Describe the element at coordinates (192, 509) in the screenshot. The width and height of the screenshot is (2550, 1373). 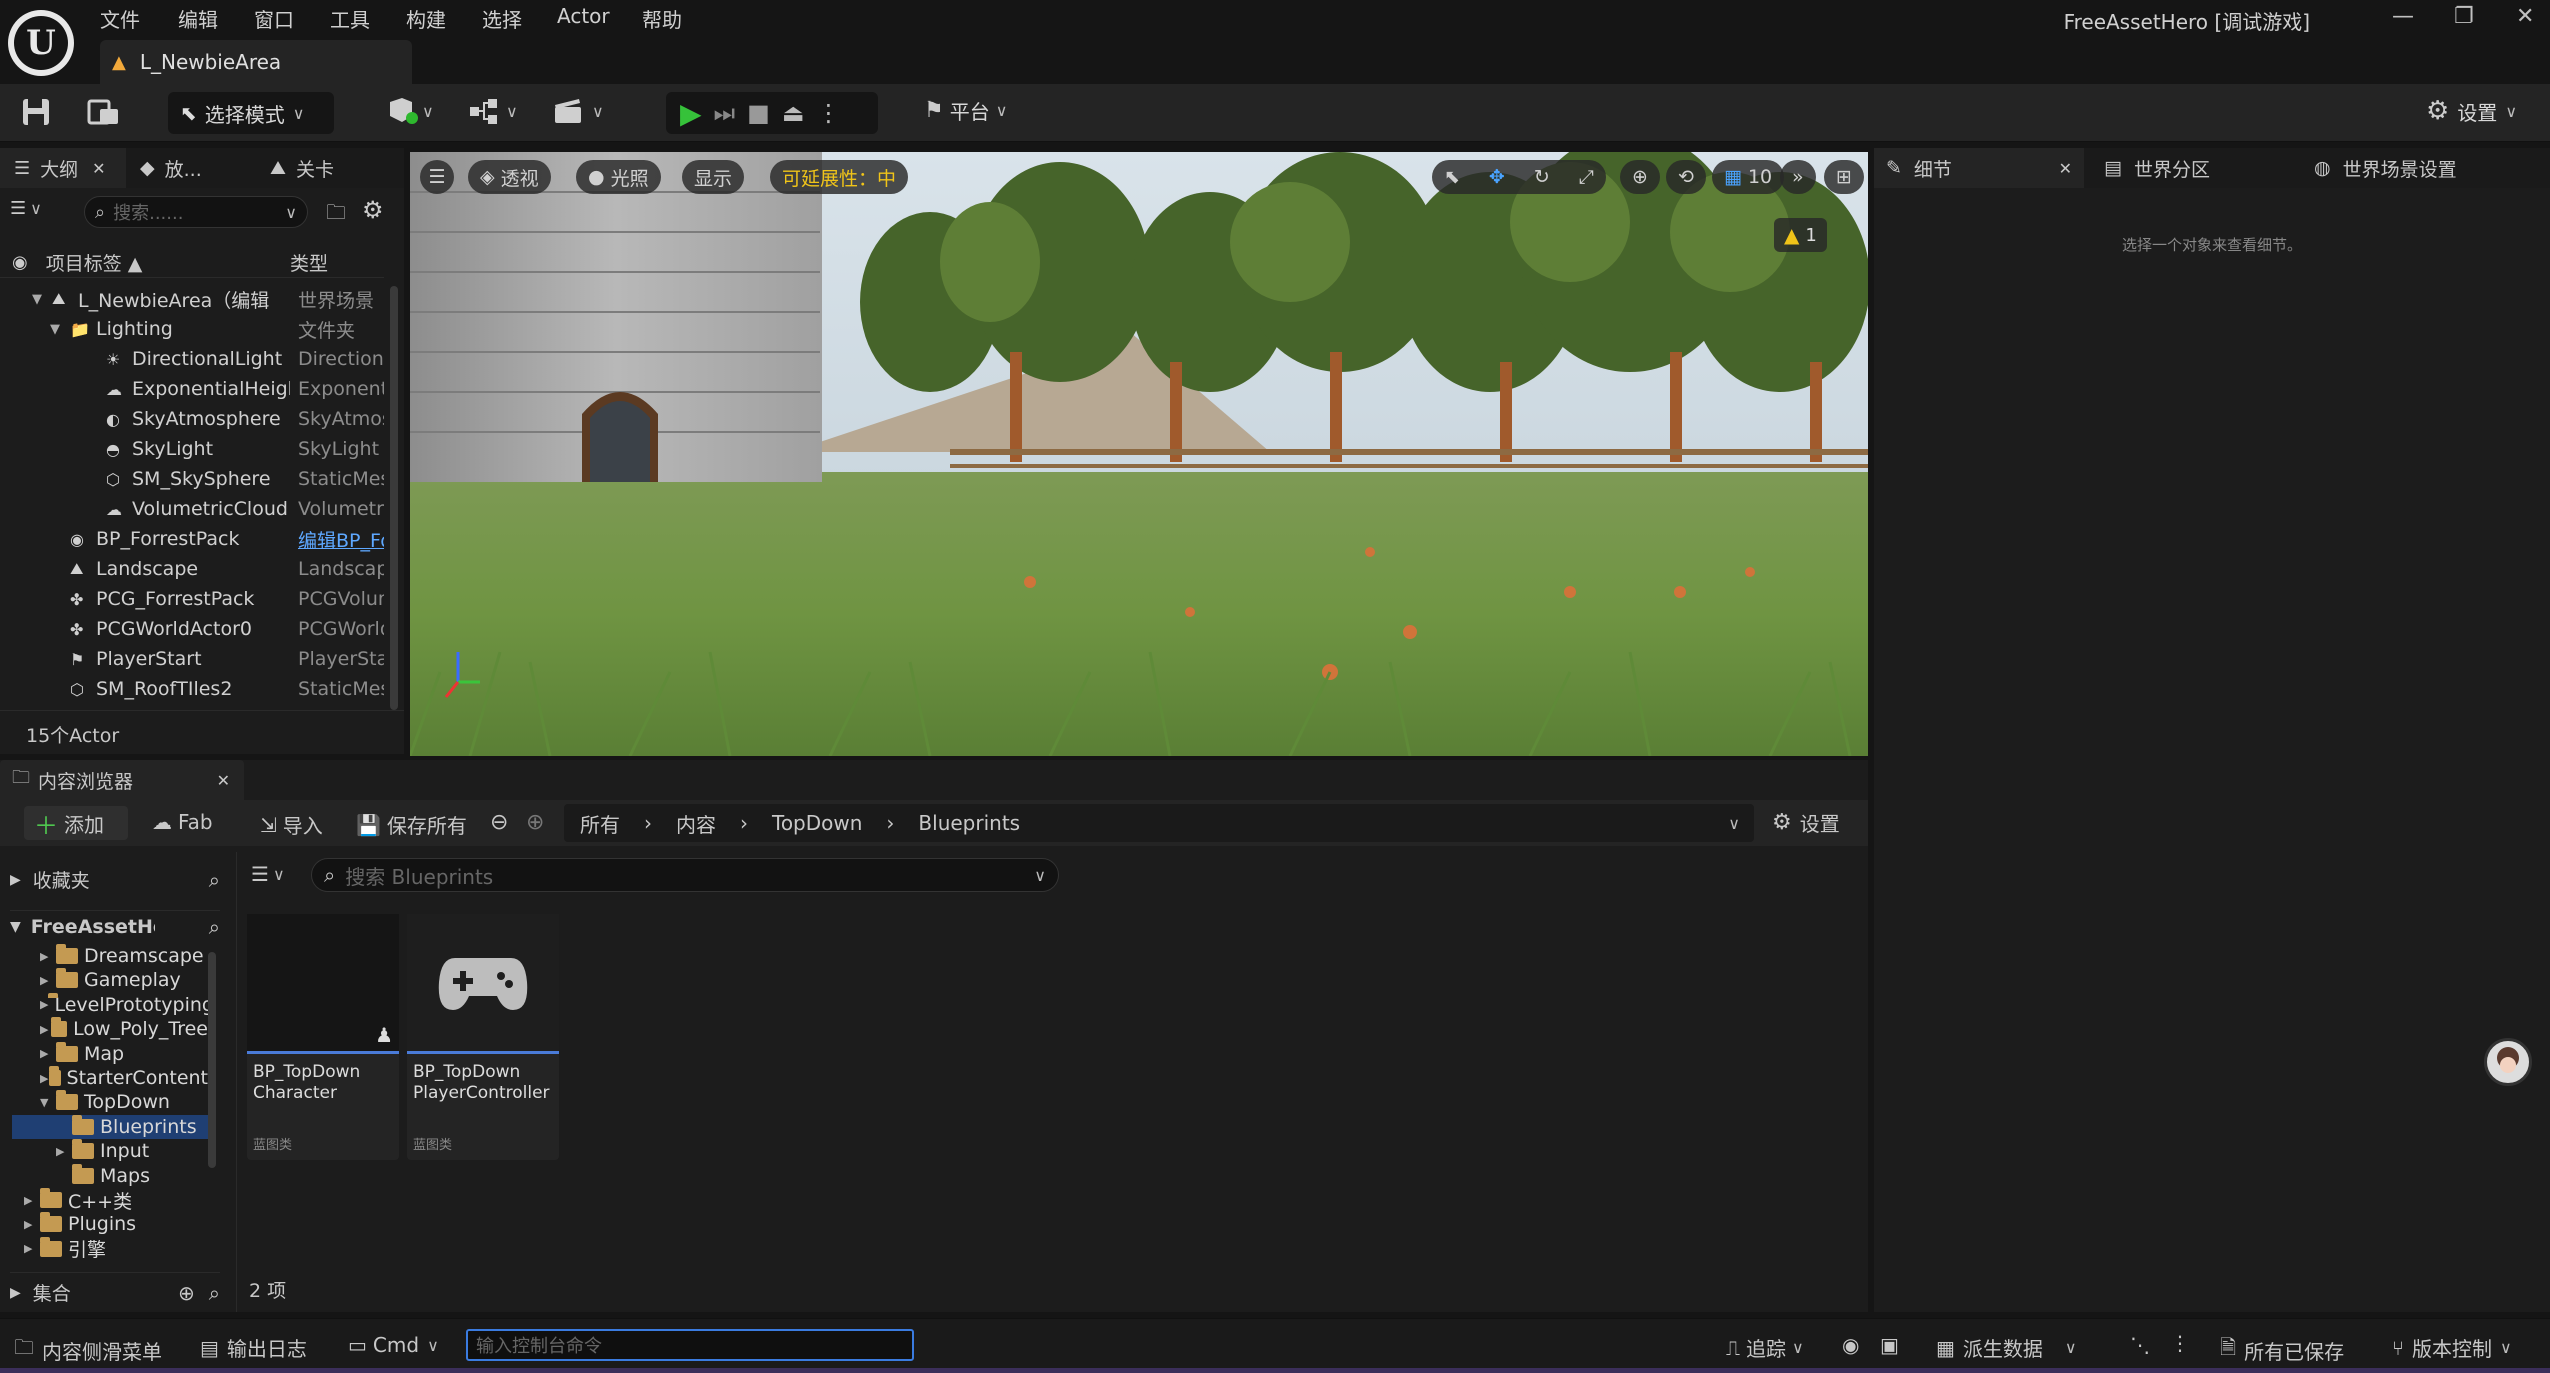
I see `outliner-row: ☁ VolumetricCloud VolumetricCloud` at that location.